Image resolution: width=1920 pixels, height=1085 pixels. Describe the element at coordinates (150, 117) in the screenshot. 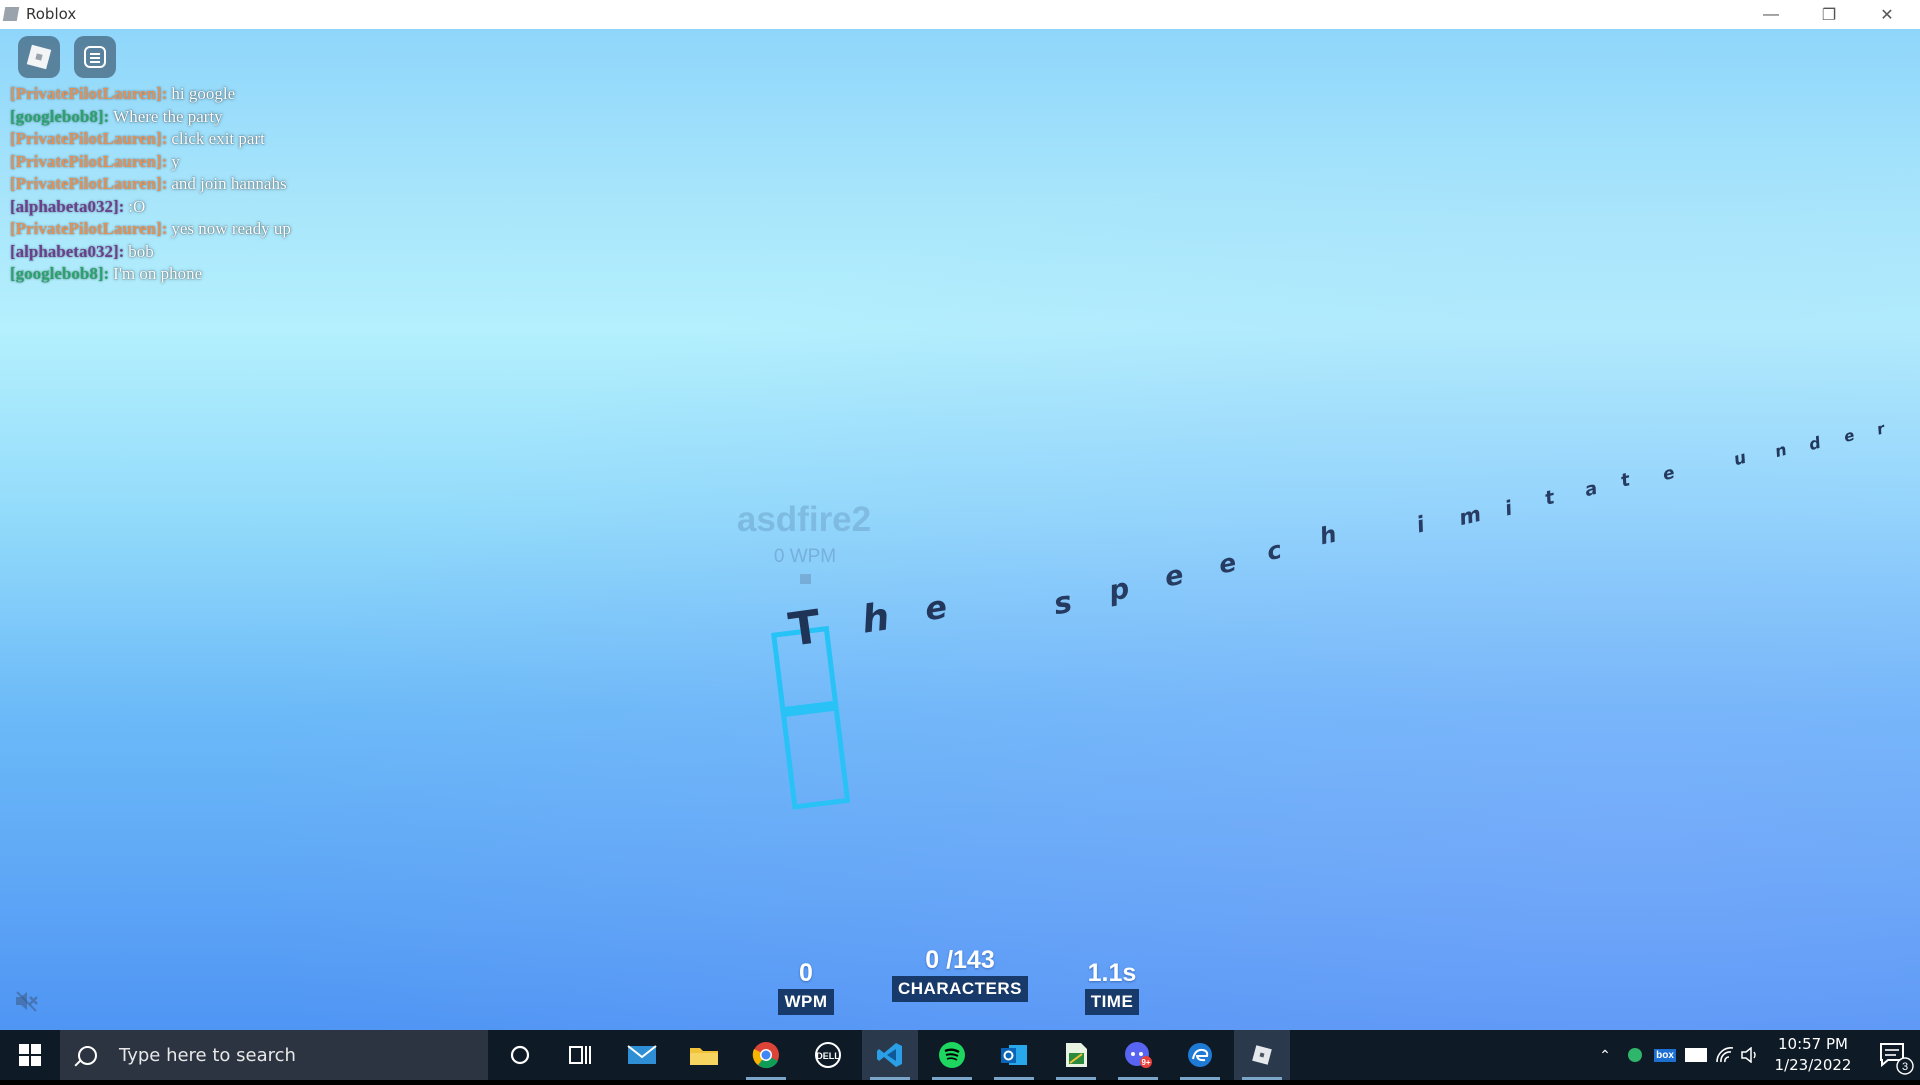

I see `chat-message: [googlebob8]: Where the party` at that location.